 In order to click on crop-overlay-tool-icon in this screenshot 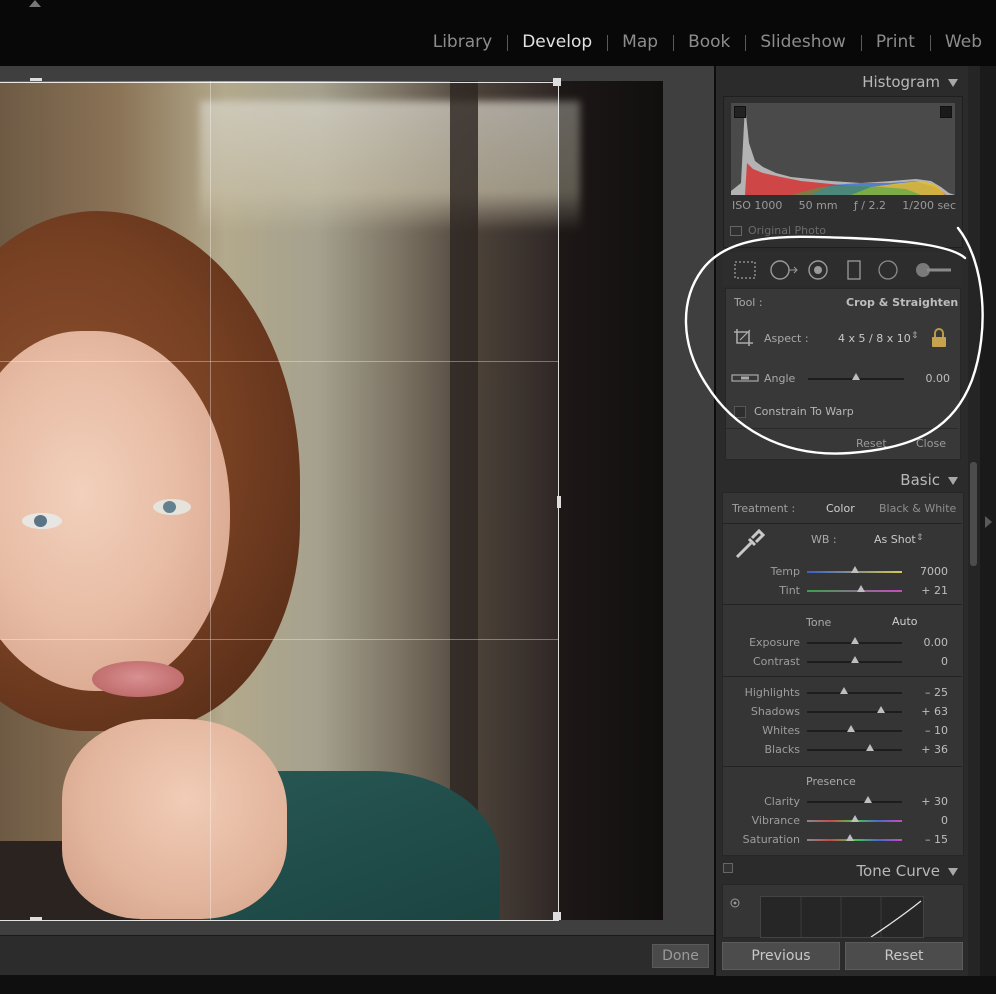, I will do `click(745, 270)`.